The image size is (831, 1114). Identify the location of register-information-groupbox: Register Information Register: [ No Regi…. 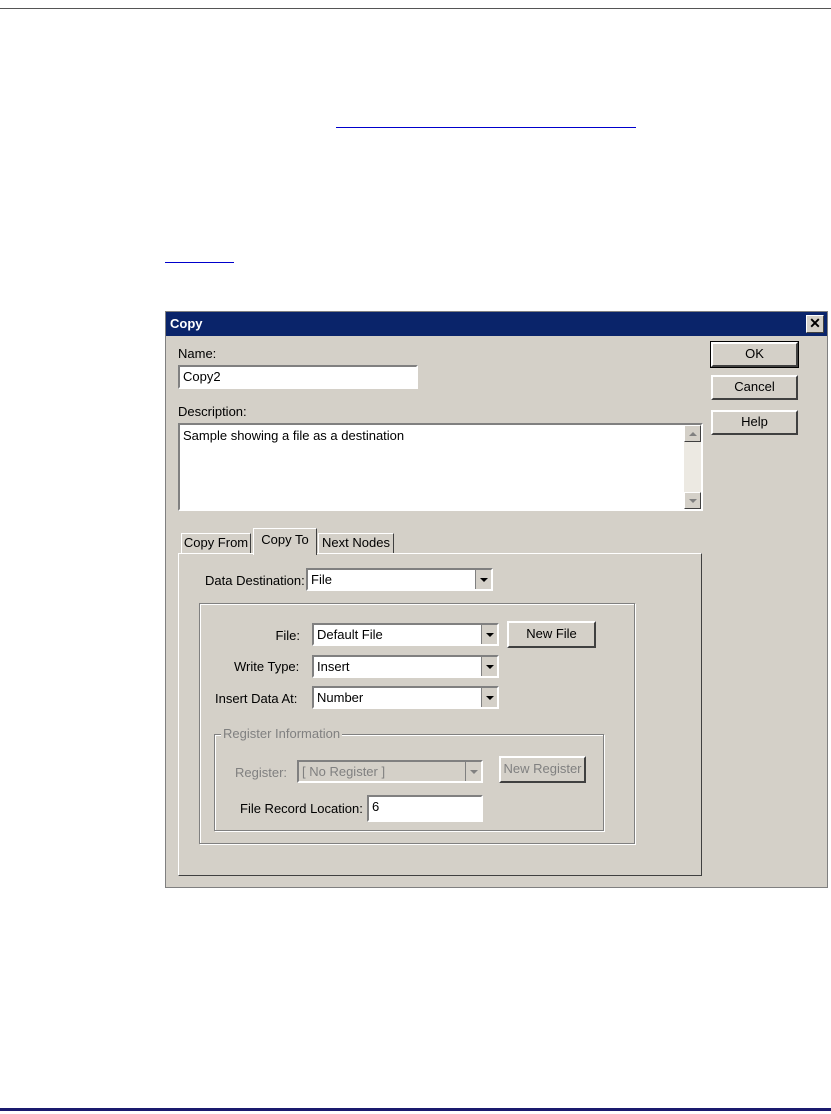
(409, 778).